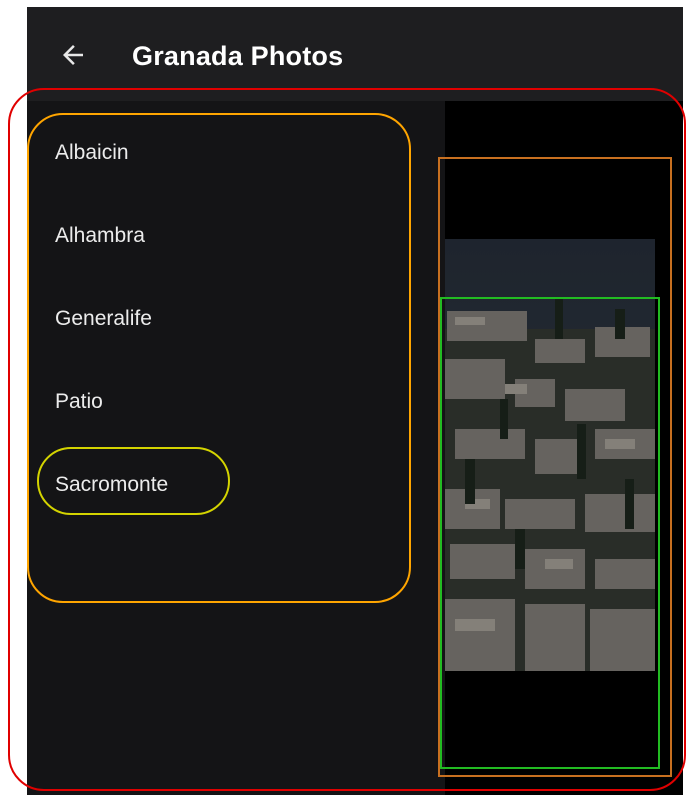  I want to click on app-bar: Granada Photos, so click(355, 54).